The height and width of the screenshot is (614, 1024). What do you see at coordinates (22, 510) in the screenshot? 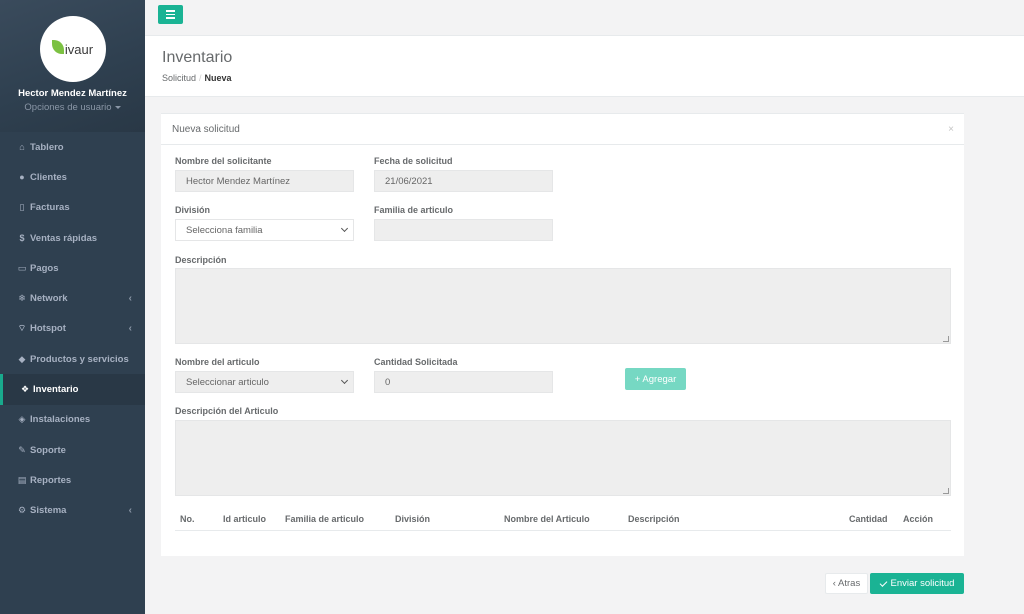
I see `cogs-icon: ⚙` at bounding box center [22, 510].